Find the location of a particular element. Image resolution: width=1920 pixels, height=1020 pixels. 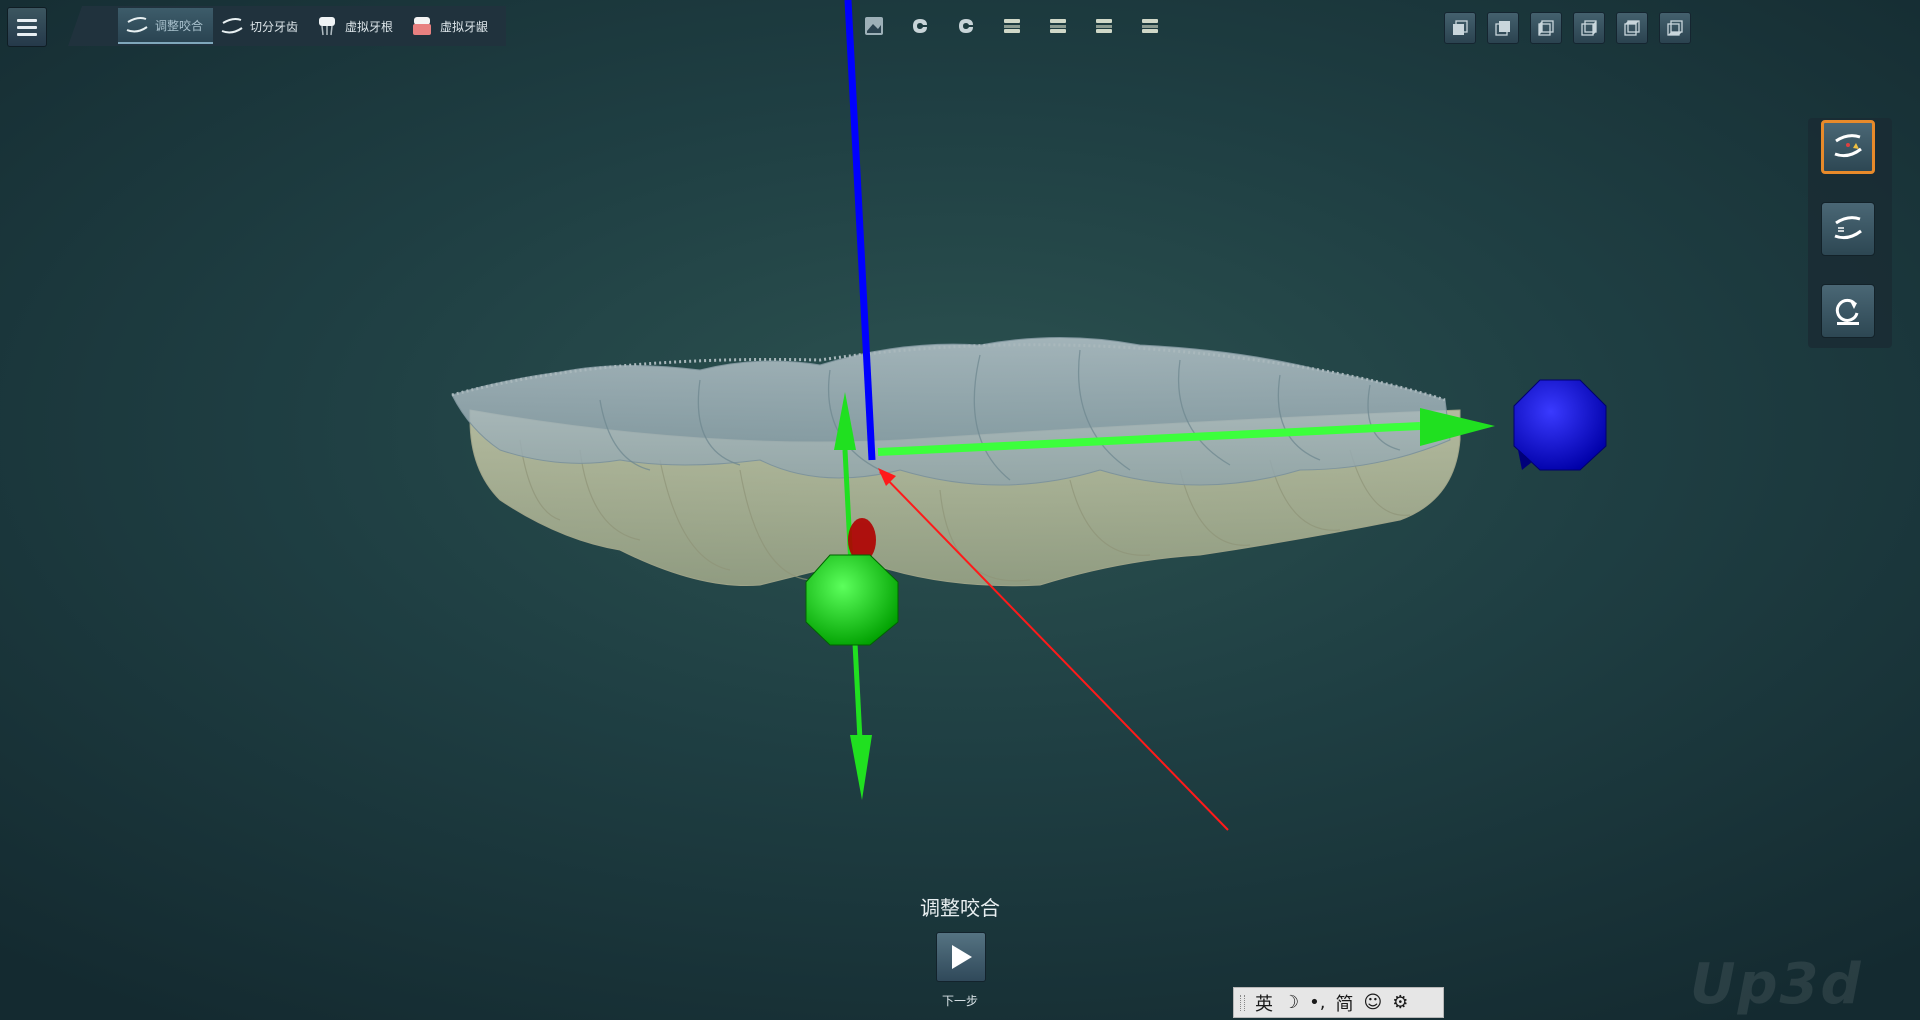

ime-settings-icon: ⚙ is located at coordinates (1400, 1002).